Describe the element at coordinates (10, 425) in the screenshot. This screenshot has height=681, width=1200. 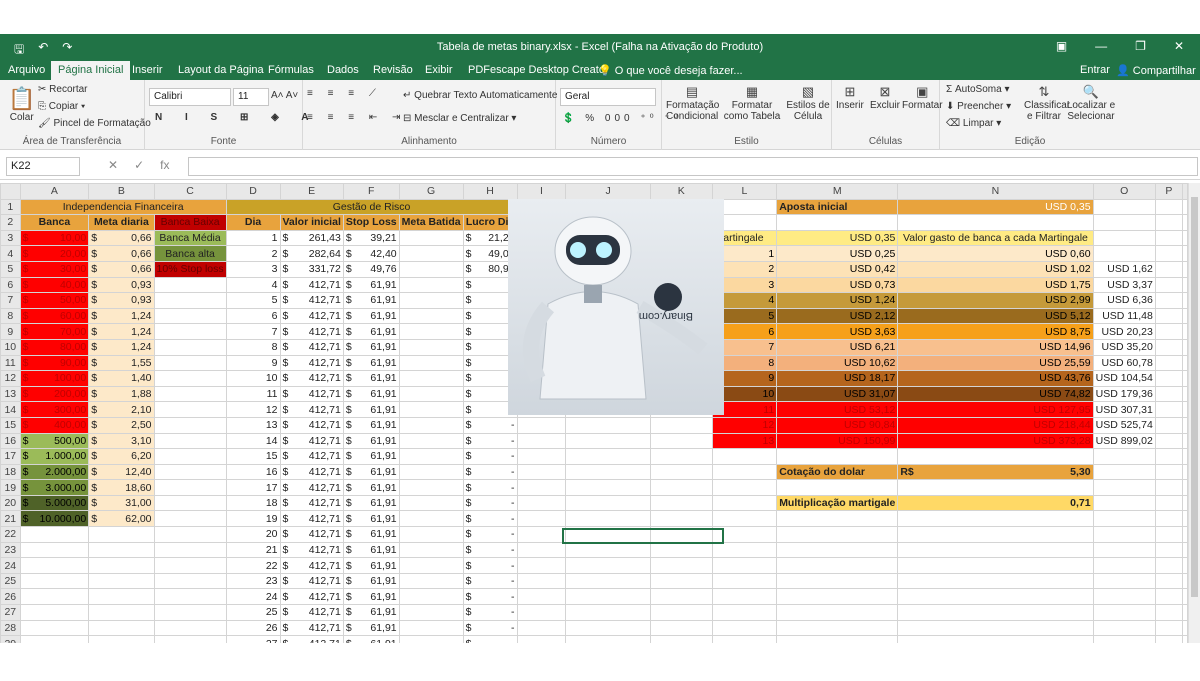
I see `row-header: 15` at that location.